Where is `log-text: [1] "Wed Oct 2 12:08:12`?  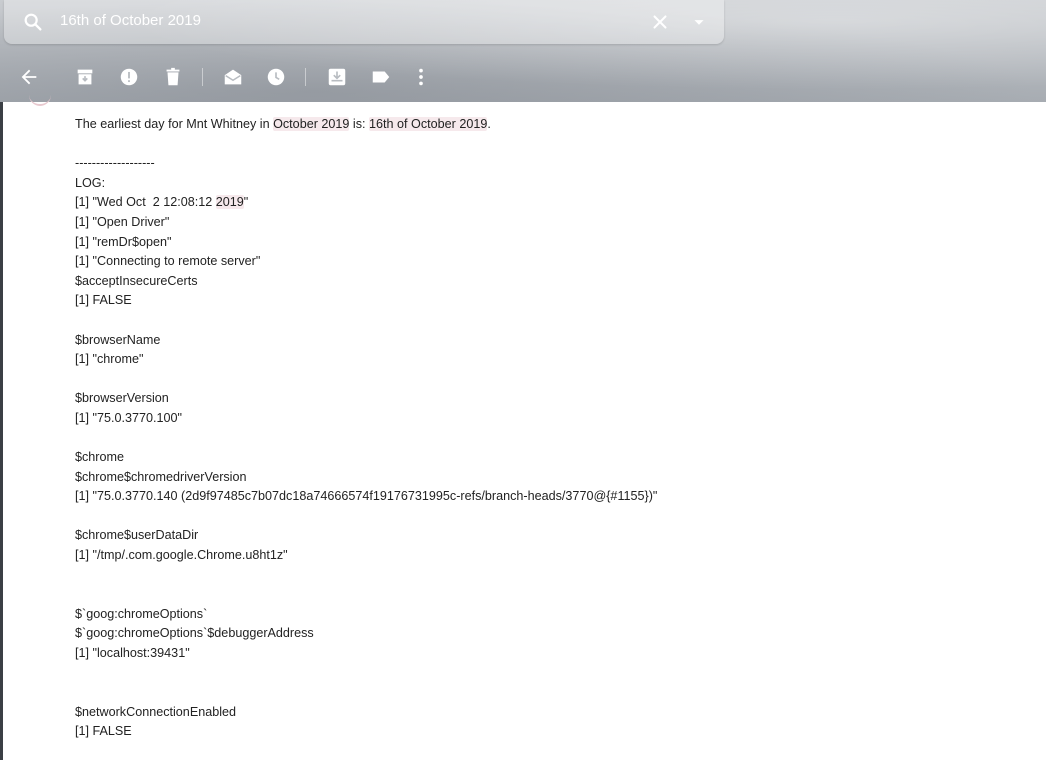 log-text: [1] "Wed Oct 2 12:08:12 is located at coordinates (145, 202).